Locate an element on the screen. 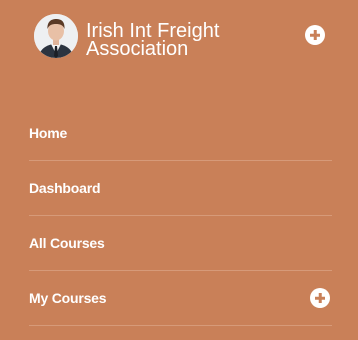 The height and width of the screenshot is (340, 358). sidebar-item-all-courses: All Courses is located at coordinates (180, 243).